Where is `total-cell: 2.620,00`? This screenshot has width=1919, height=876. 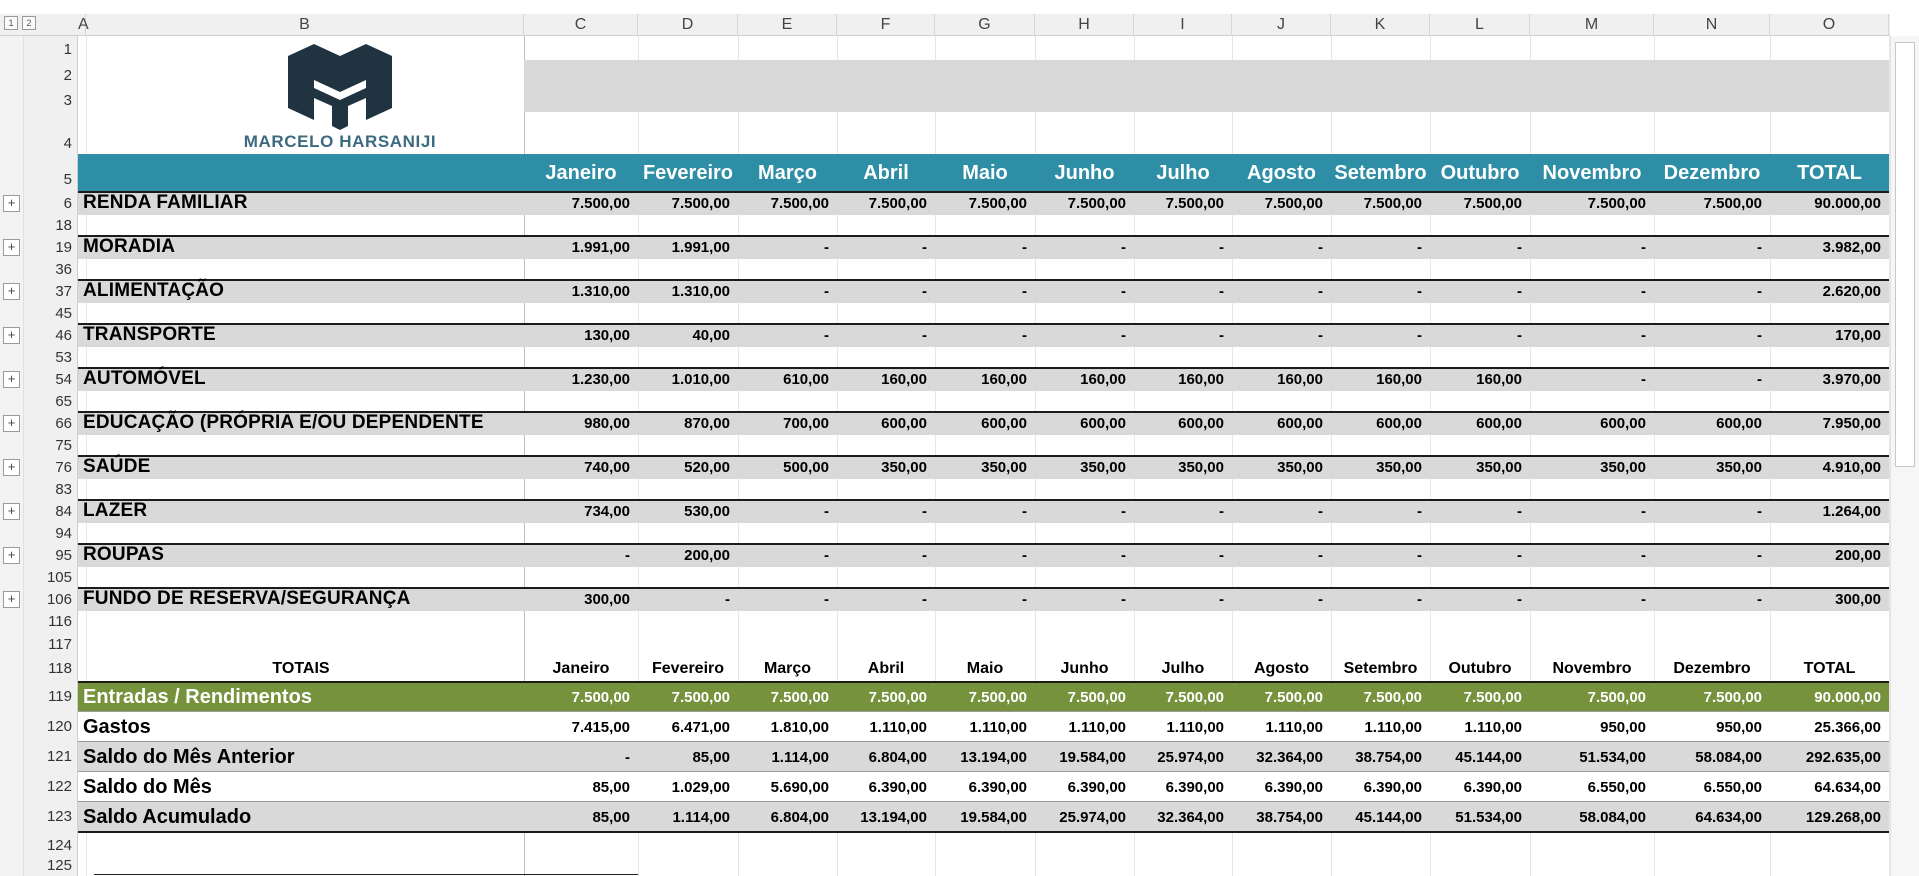 total-cell: 2.620,00 is located at coordinates (1825, 291).